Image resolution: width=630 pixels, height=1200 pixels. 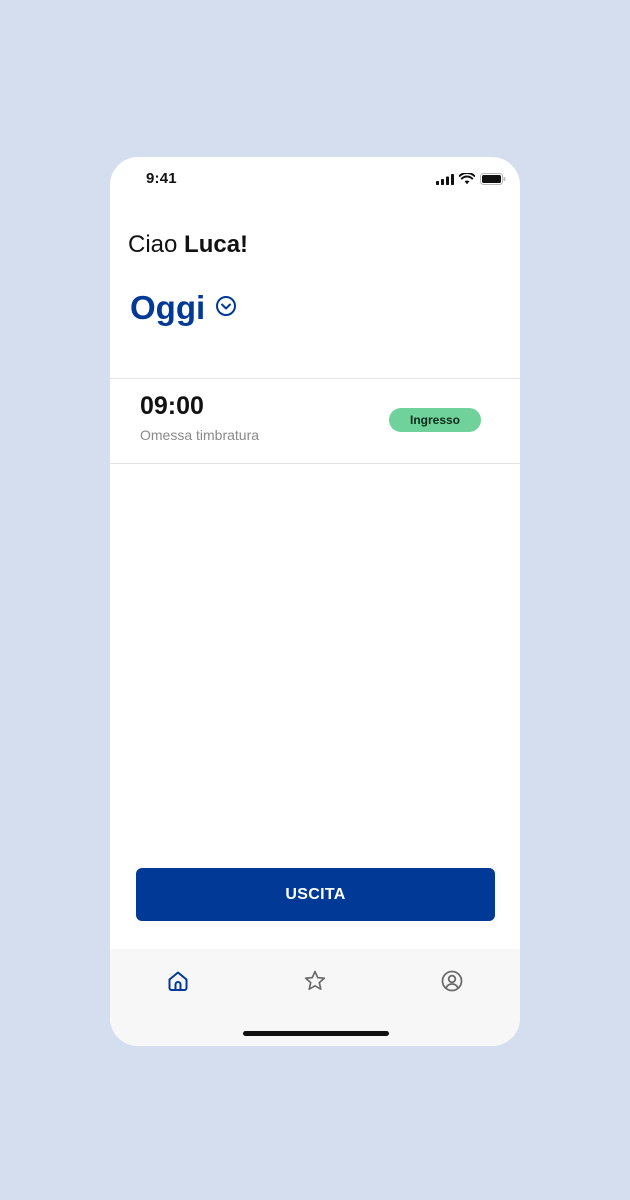 What do you see at coordinates (168, 307) in the screenshot?
I see `day-title: Oggi` at bounding box center [168, 307].